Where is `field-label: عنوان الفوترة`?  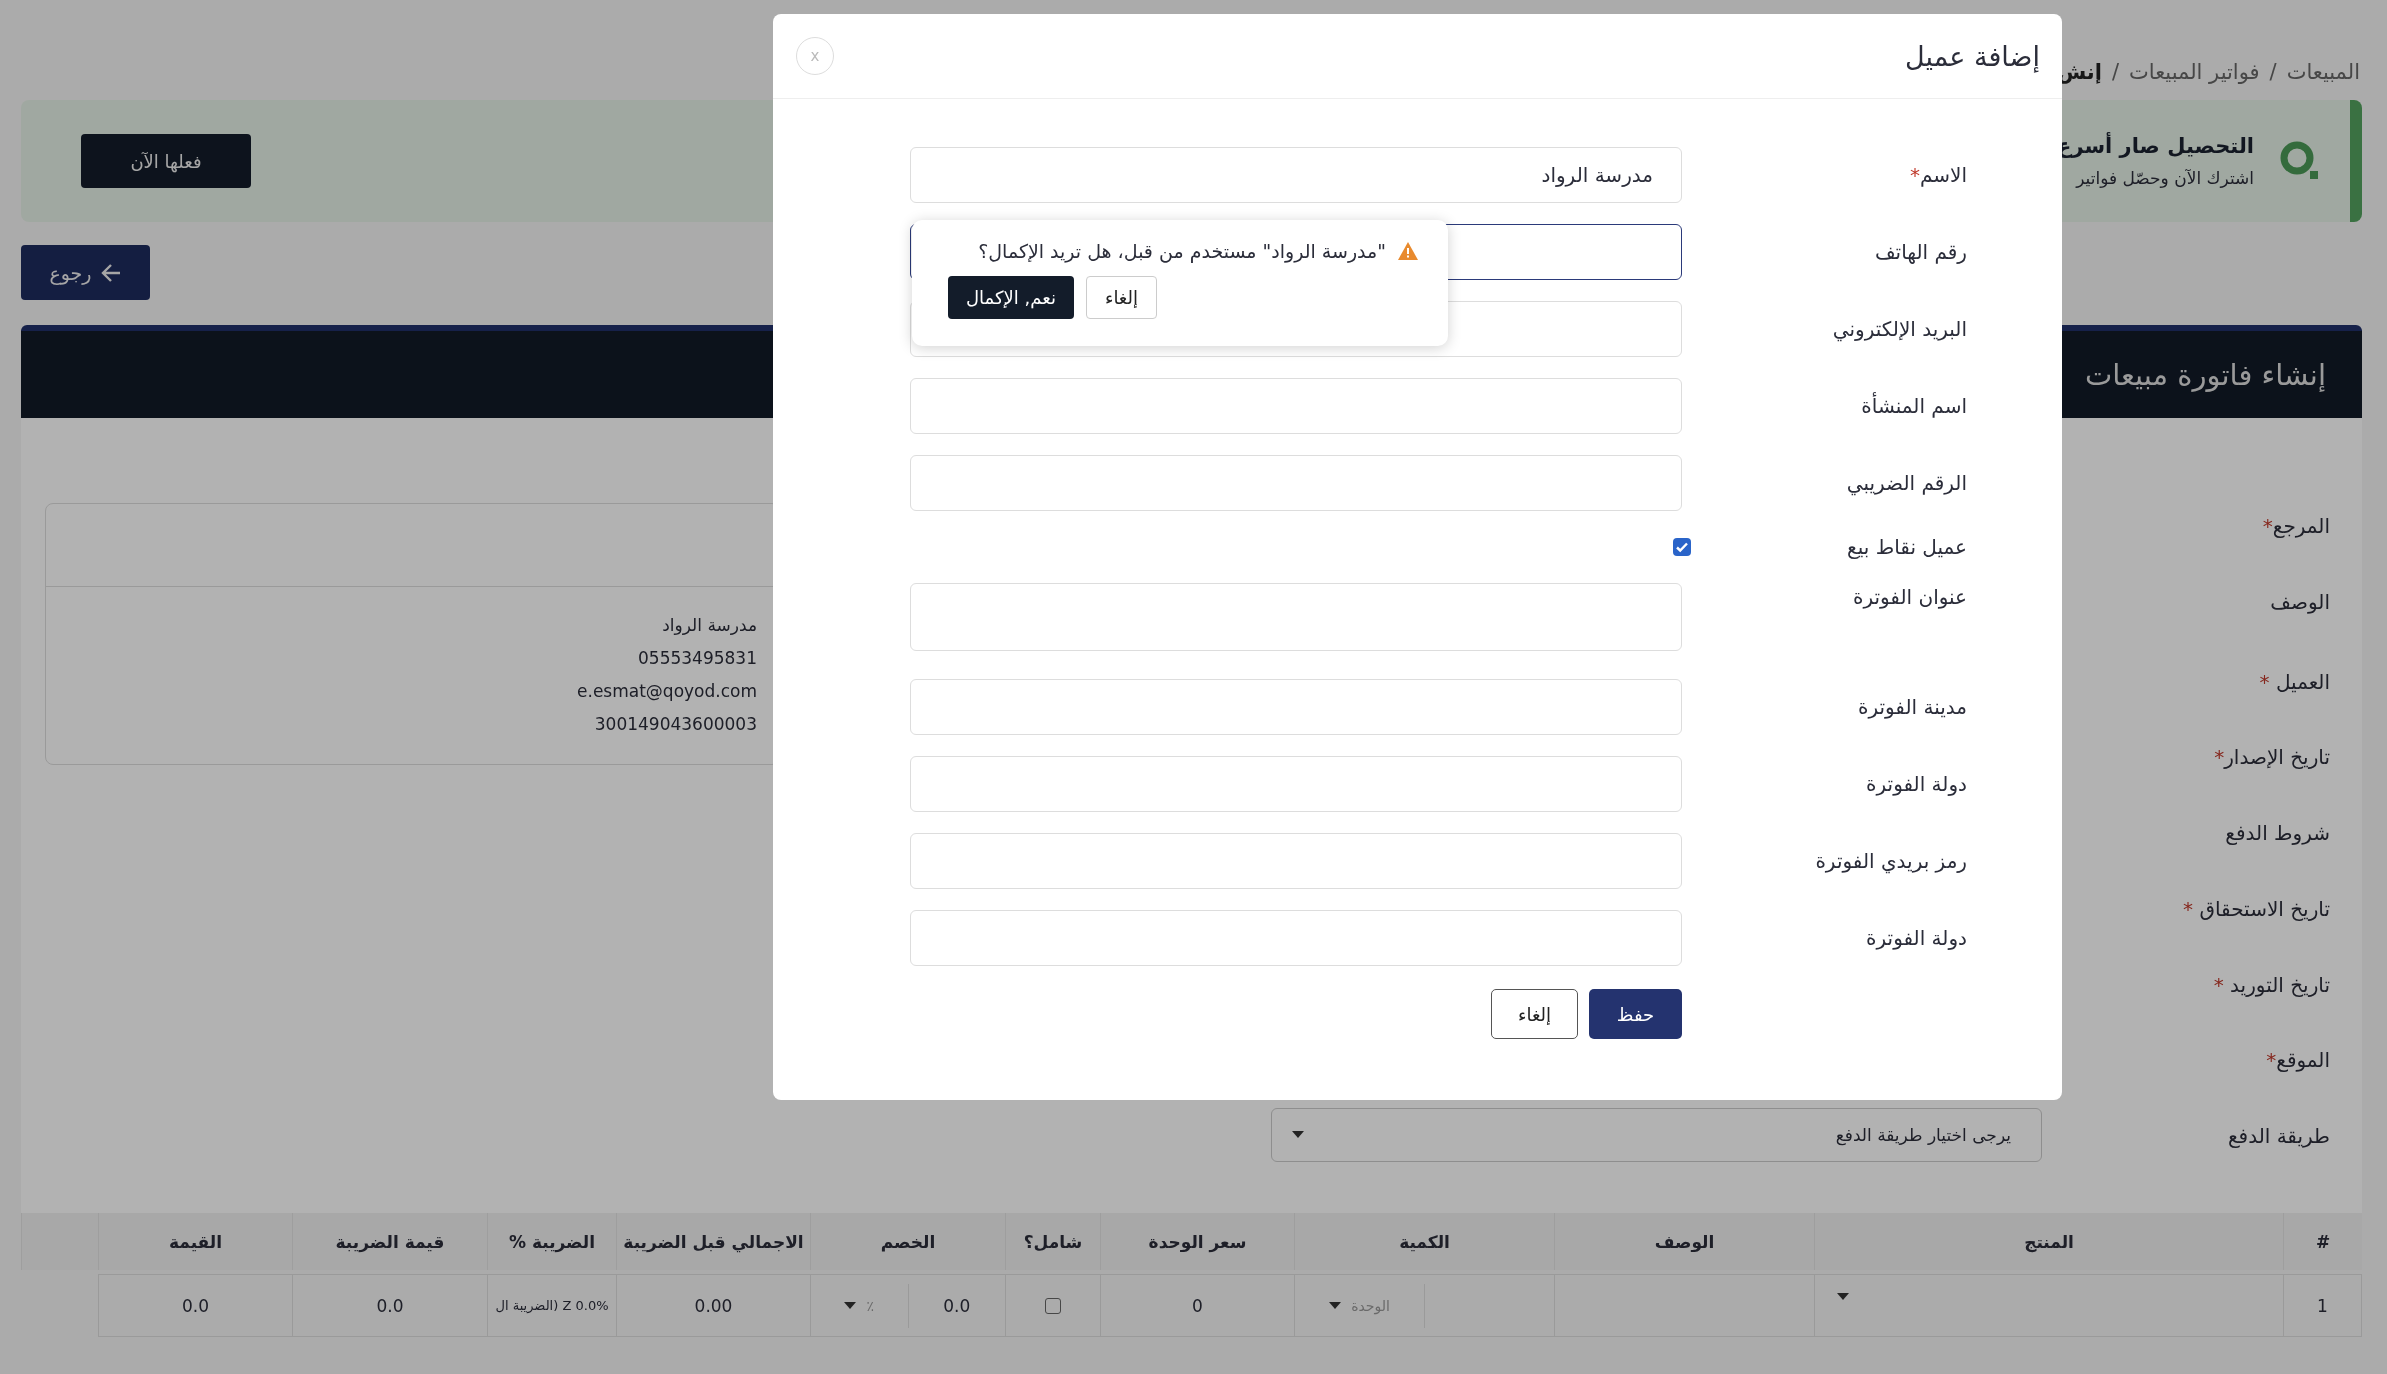 field-label: عنوان الفوترة is located at coordinates (1909, 596).